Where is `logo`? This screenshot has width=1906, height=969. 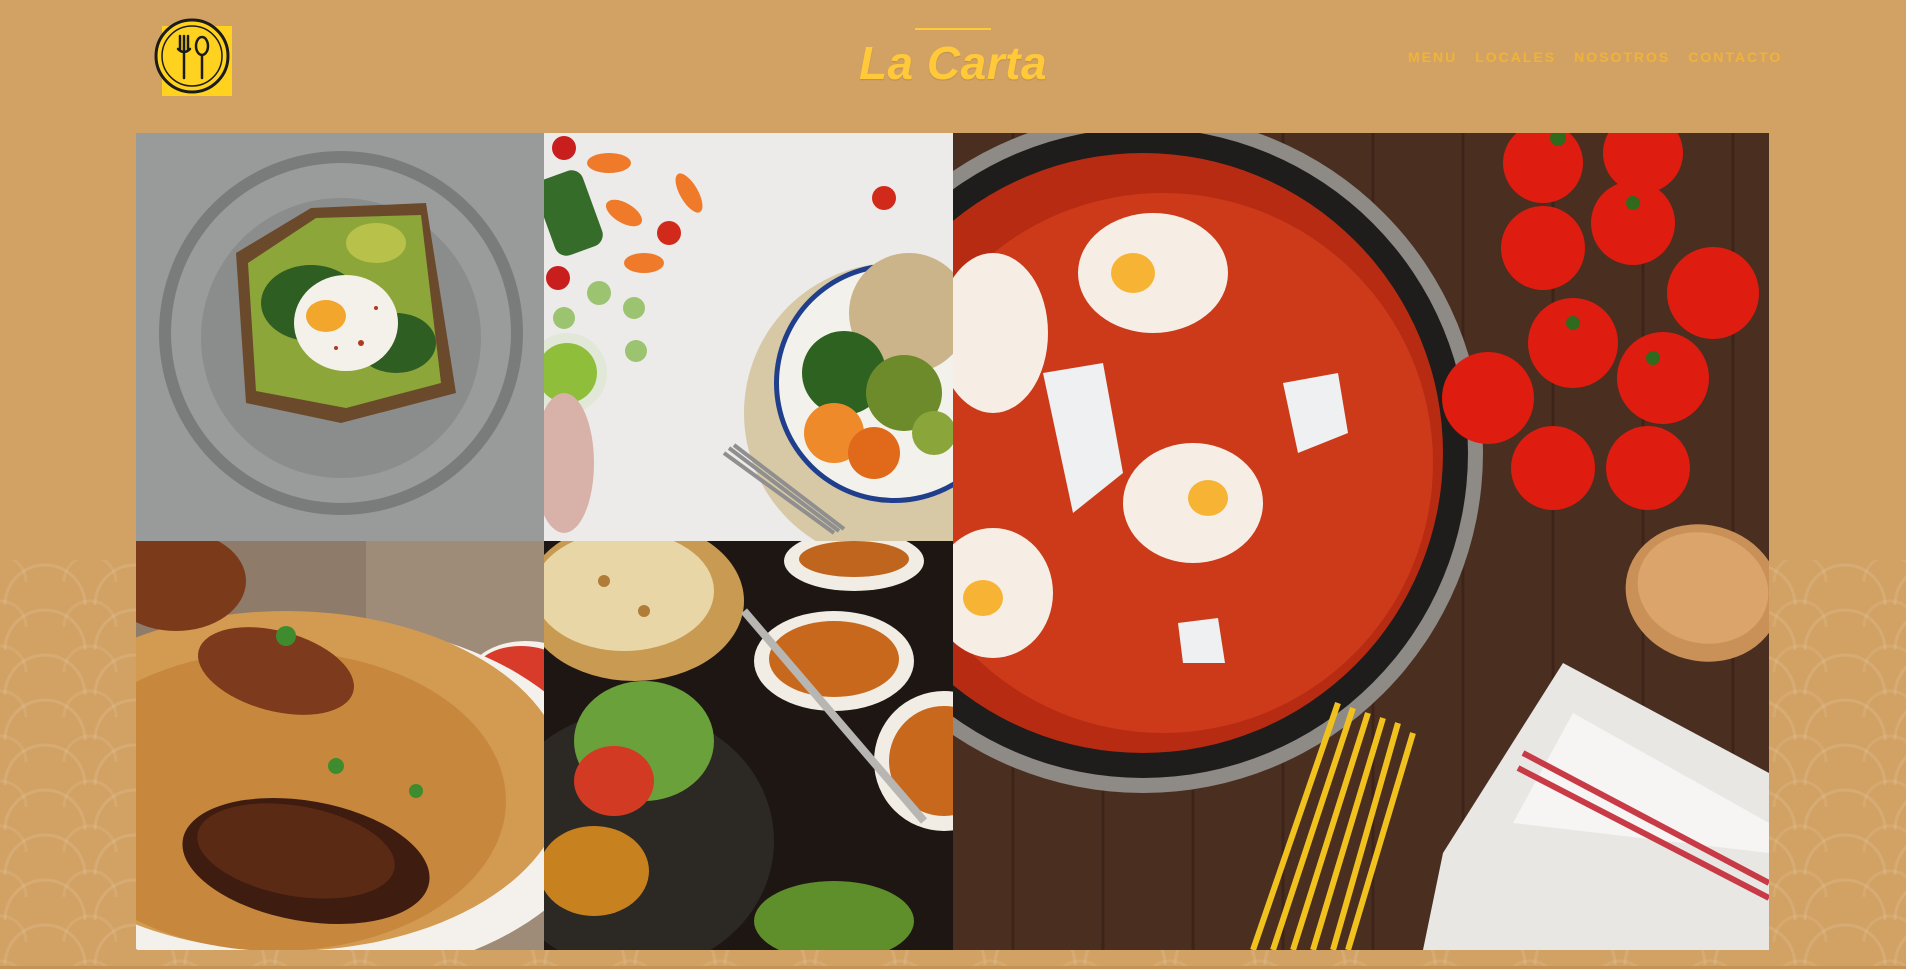
logo is located at coordinates (192, 56).